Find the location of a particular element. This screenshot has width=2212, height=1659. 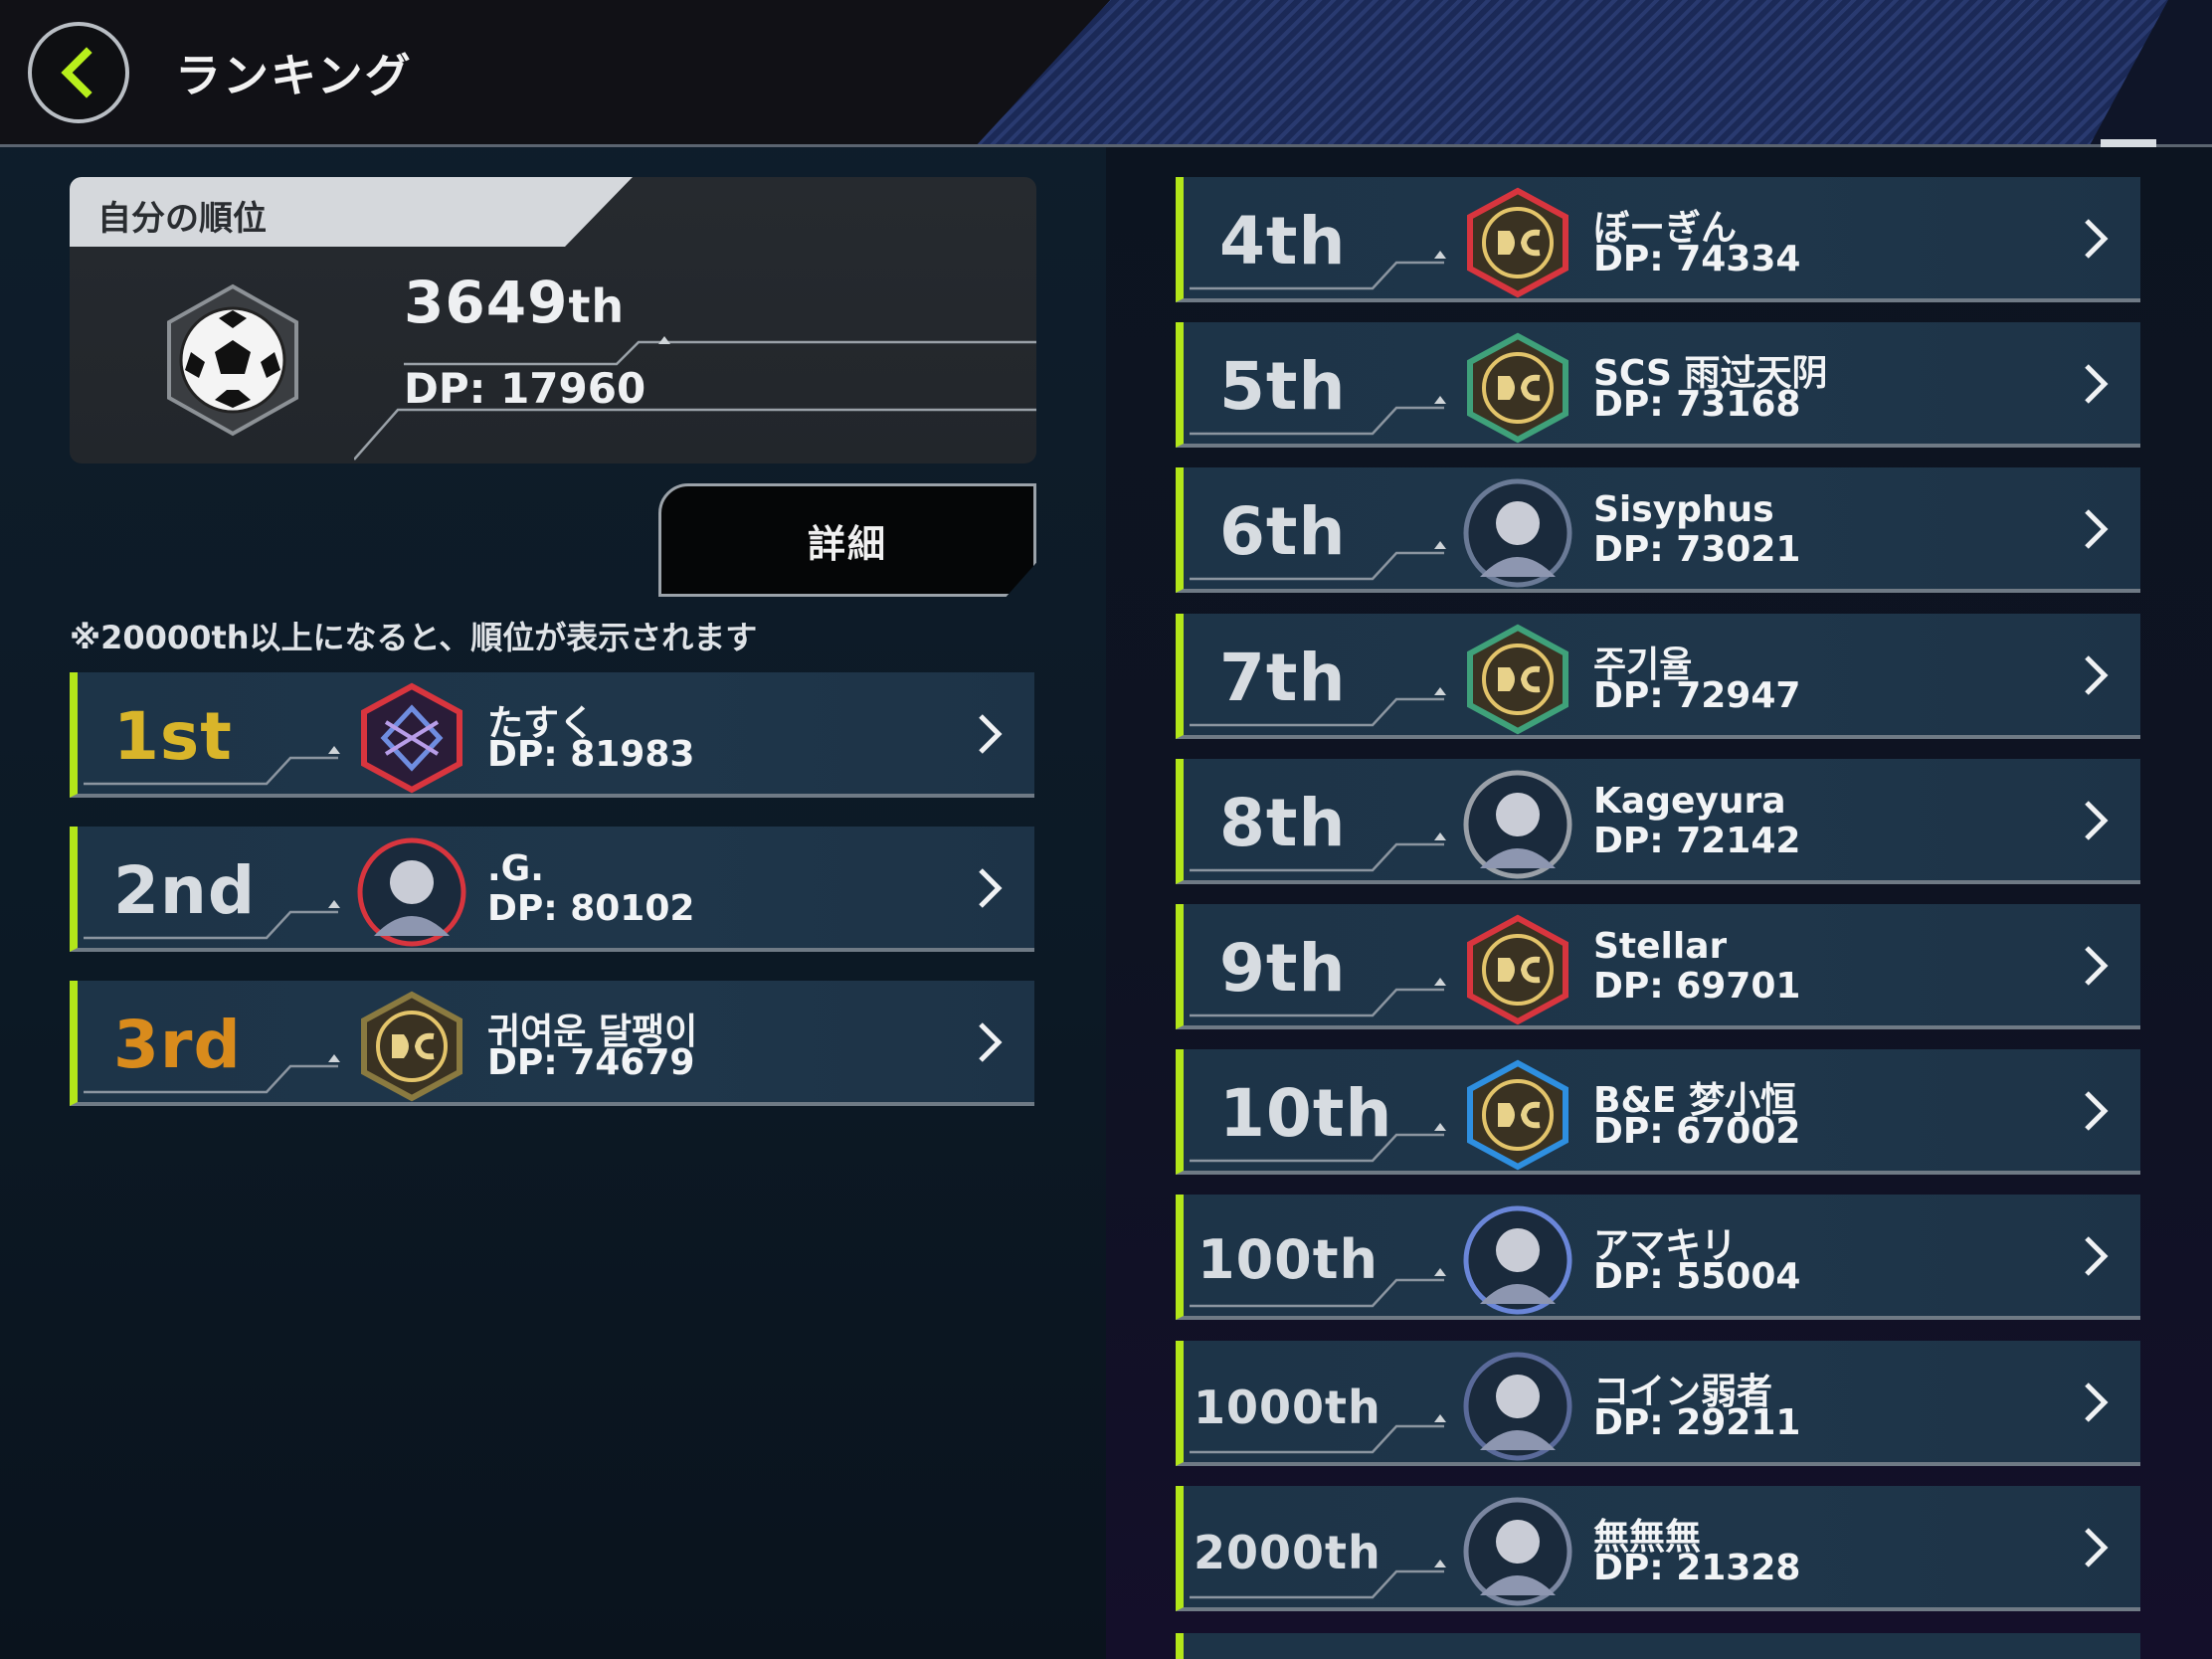

player-dp: DP: 80102 is located at coordinates (591, 908).